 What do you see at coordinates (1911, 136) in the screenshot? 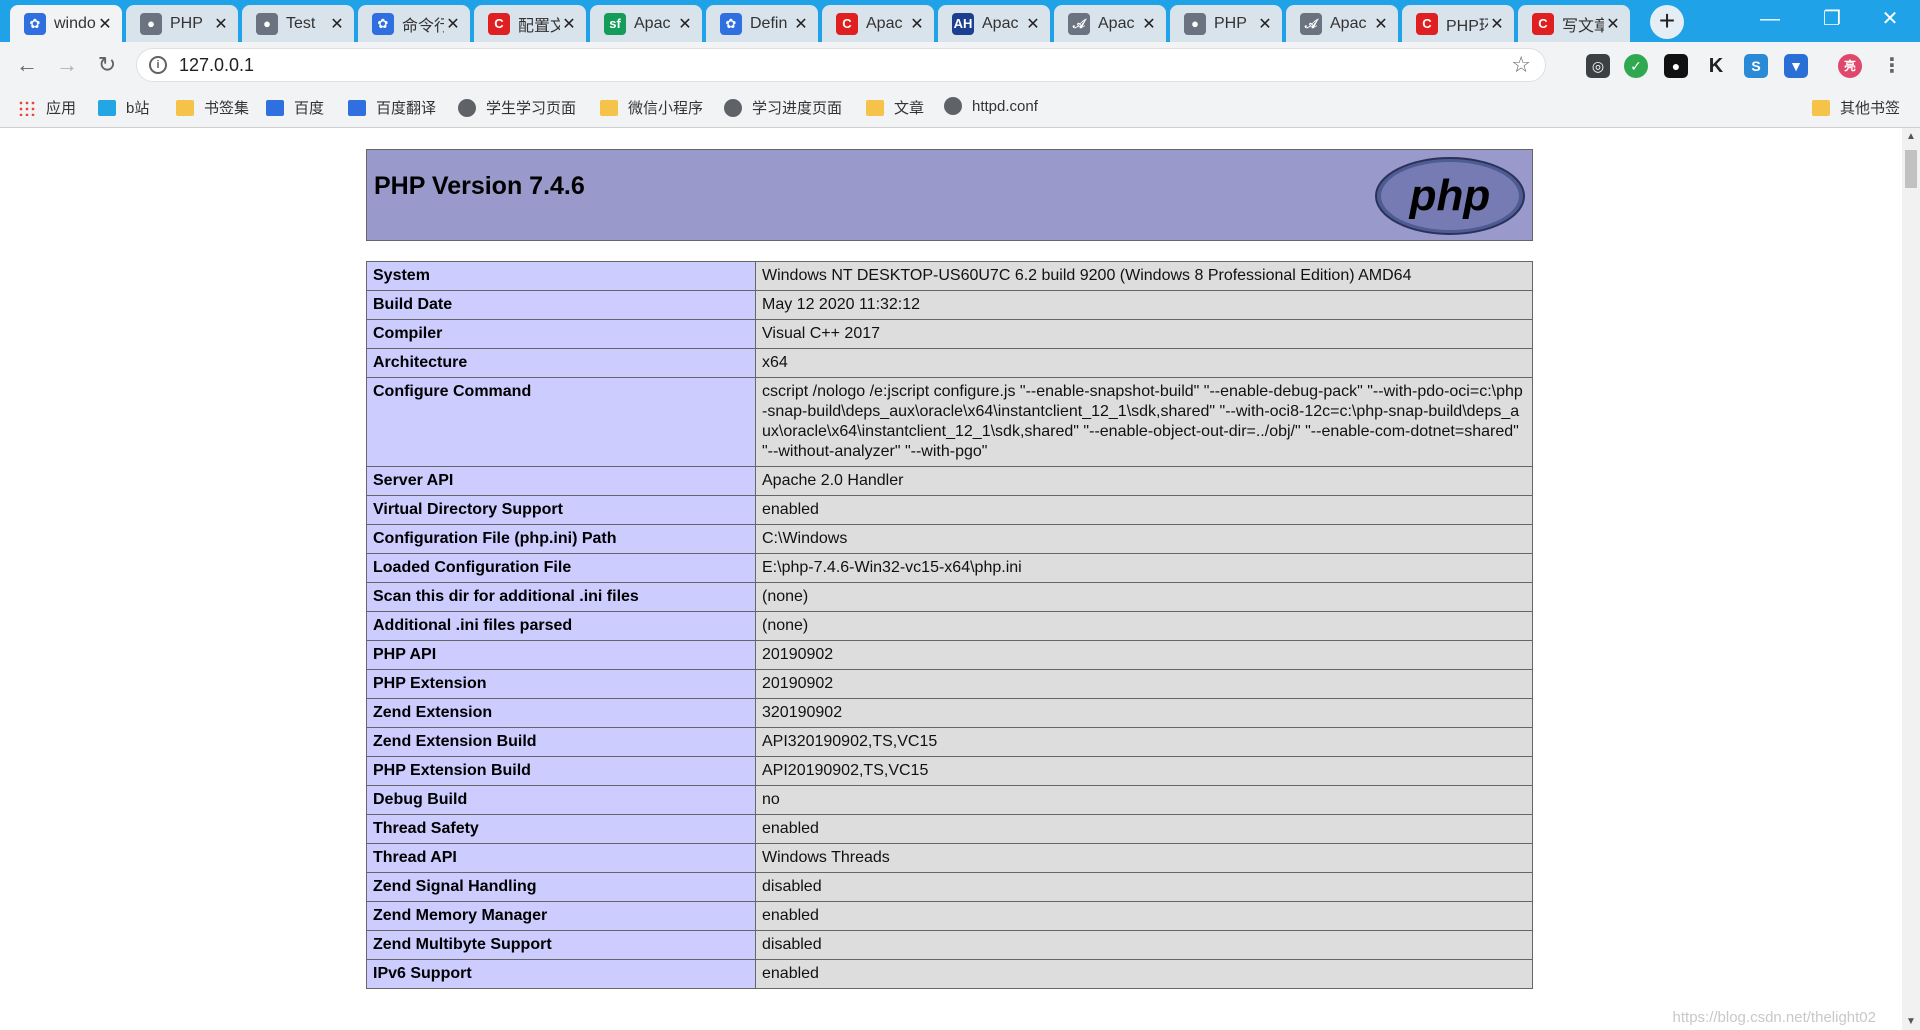
I see `scroll-up-arrow-icon: ▲` at bounding box center [1911, 136].